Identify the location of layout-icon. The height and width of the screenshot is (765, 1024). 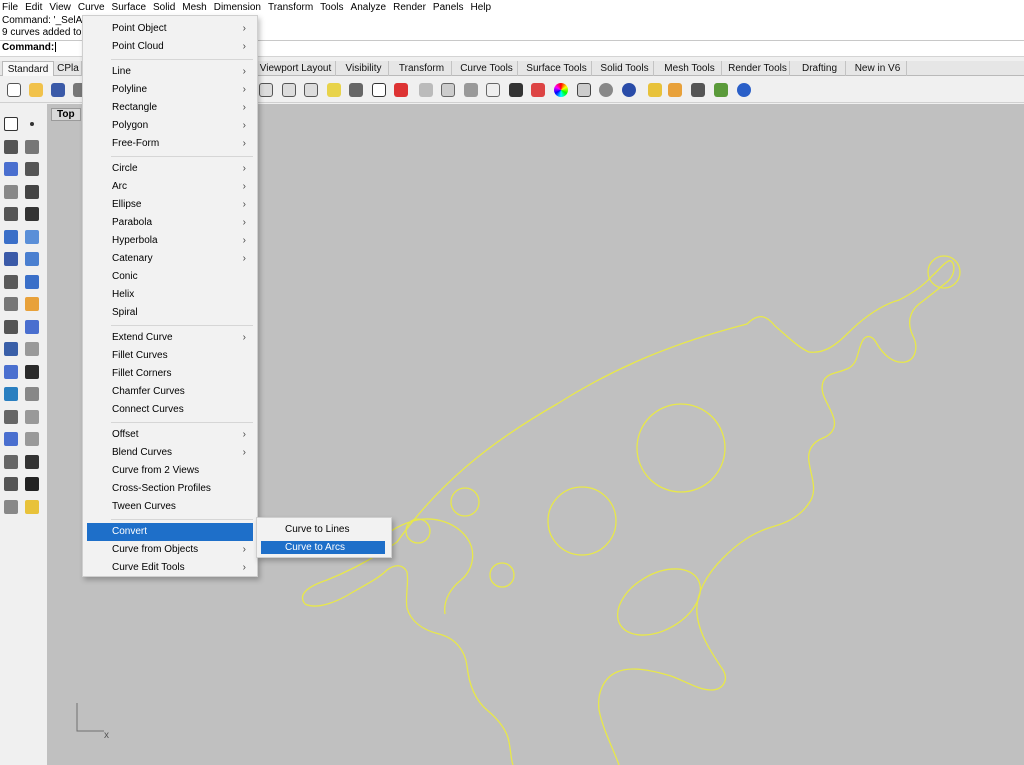
(32, 439).